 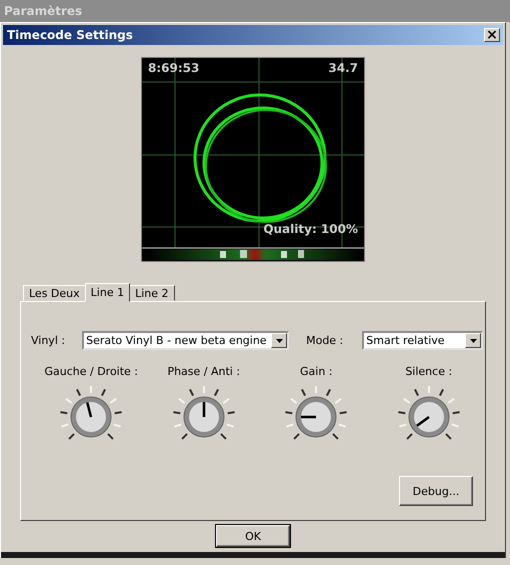 What do you see at coordinates (343, 68) in the screenshot?
I see `speed-readout: 34.7` at bounding box center [343, 68].